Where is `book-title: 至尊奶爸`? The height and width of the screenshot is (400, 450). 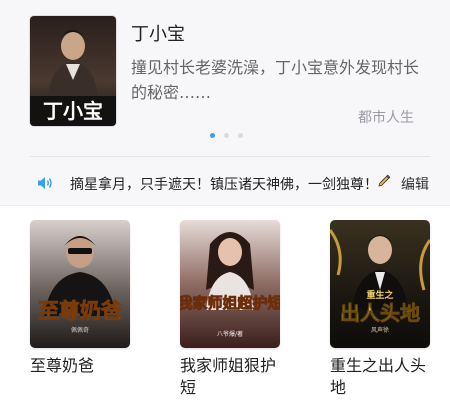 book-title: 至尊奶爸 is located at coordinates (80, 366).